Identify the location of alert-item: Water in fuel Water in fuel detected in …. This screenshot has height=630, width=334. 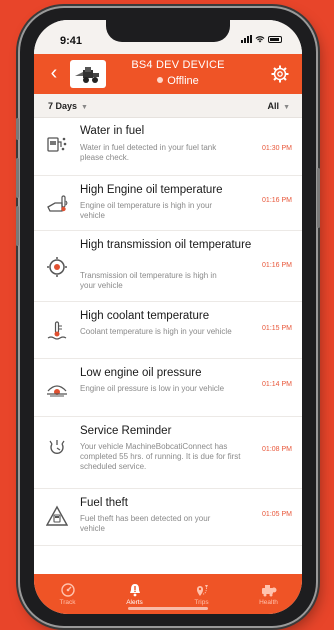
(168, 147).